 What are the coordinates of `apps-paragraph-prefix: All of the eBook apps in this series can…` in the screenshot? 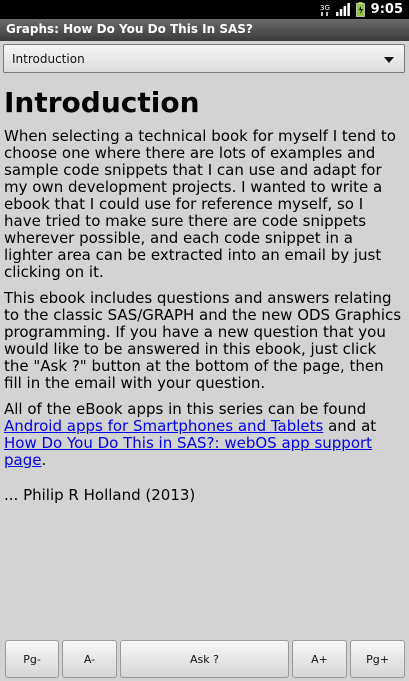 It's located at (185, 409).